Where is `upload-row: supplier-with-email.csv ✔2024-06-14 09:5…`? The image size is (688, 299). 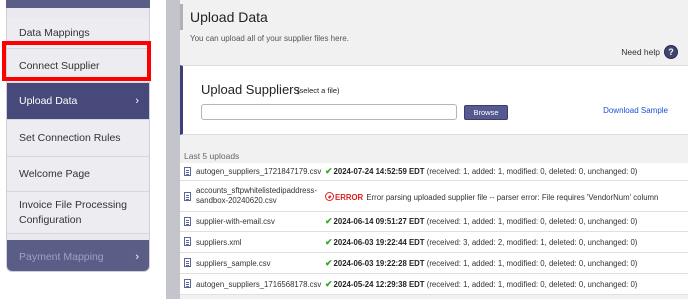
upload-row: supplier-with-email.csv ✔2024-06-14 09:5… is located at coordinates (434, 222).